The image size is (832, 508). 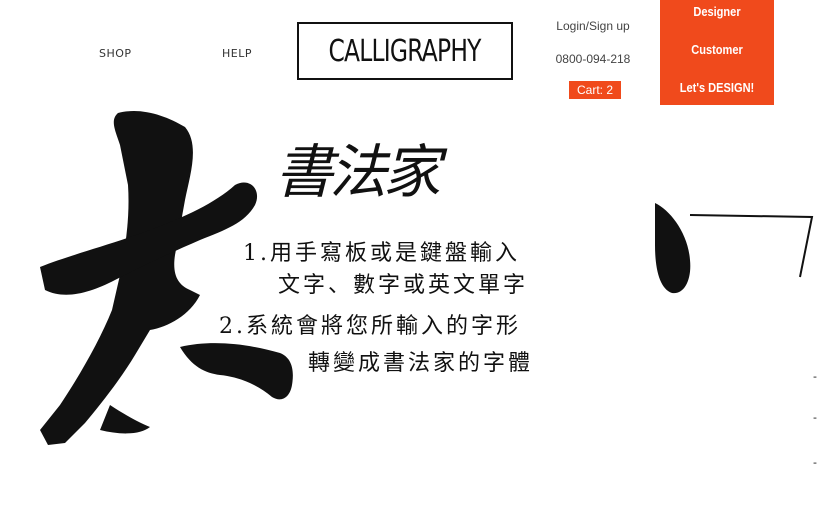 I want to click on site-logo: CALLIGRAPHY, so click(x=405, y=51).